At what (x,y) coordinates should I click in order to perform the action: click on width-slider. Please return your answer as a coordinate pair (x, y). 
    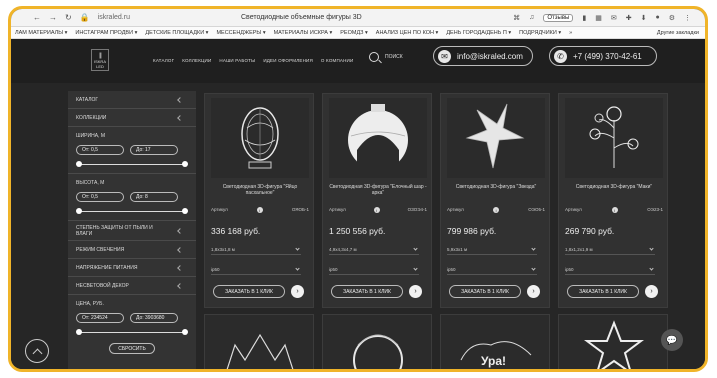
    Looking at the image, I should click on (132, 164).